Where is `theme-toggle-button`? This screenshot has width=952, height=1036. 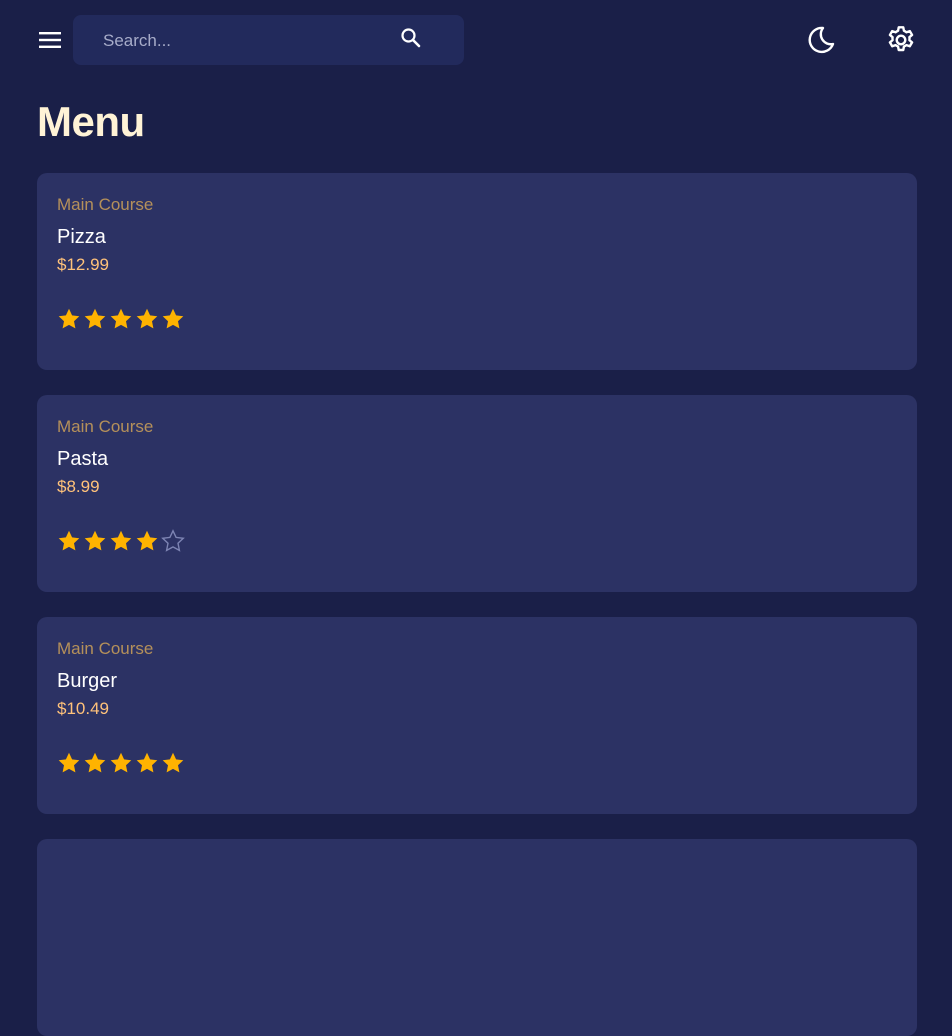
theme-toggle-button is located at coordinates (821, 40).